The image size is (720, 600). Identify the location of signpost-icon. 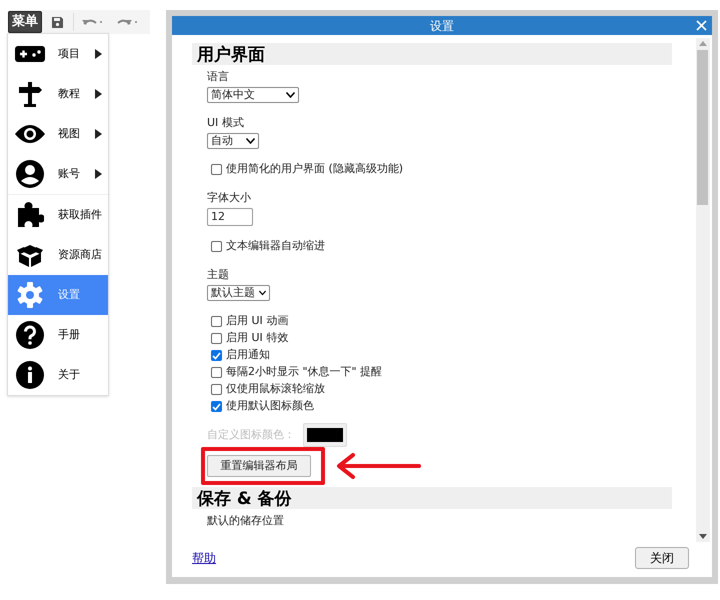
(30, 94).